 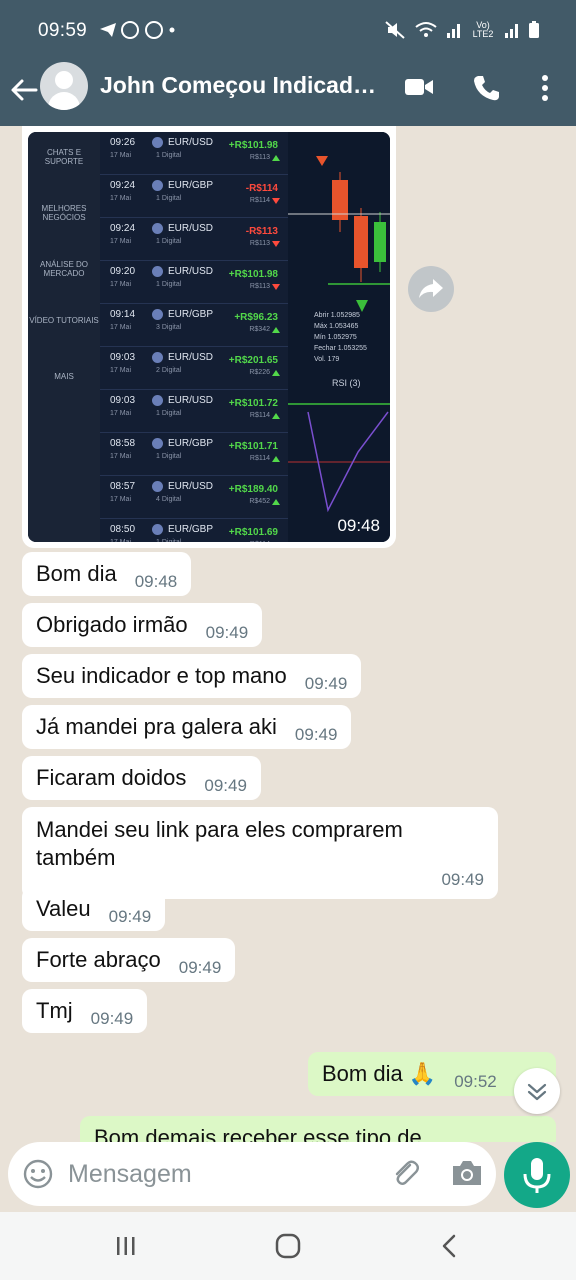 What do you see at coordinates (258, 1133) in the screenshot?
I see `message-text: Bom demais receber esse tipo de` at bounding box center [258, 1133].